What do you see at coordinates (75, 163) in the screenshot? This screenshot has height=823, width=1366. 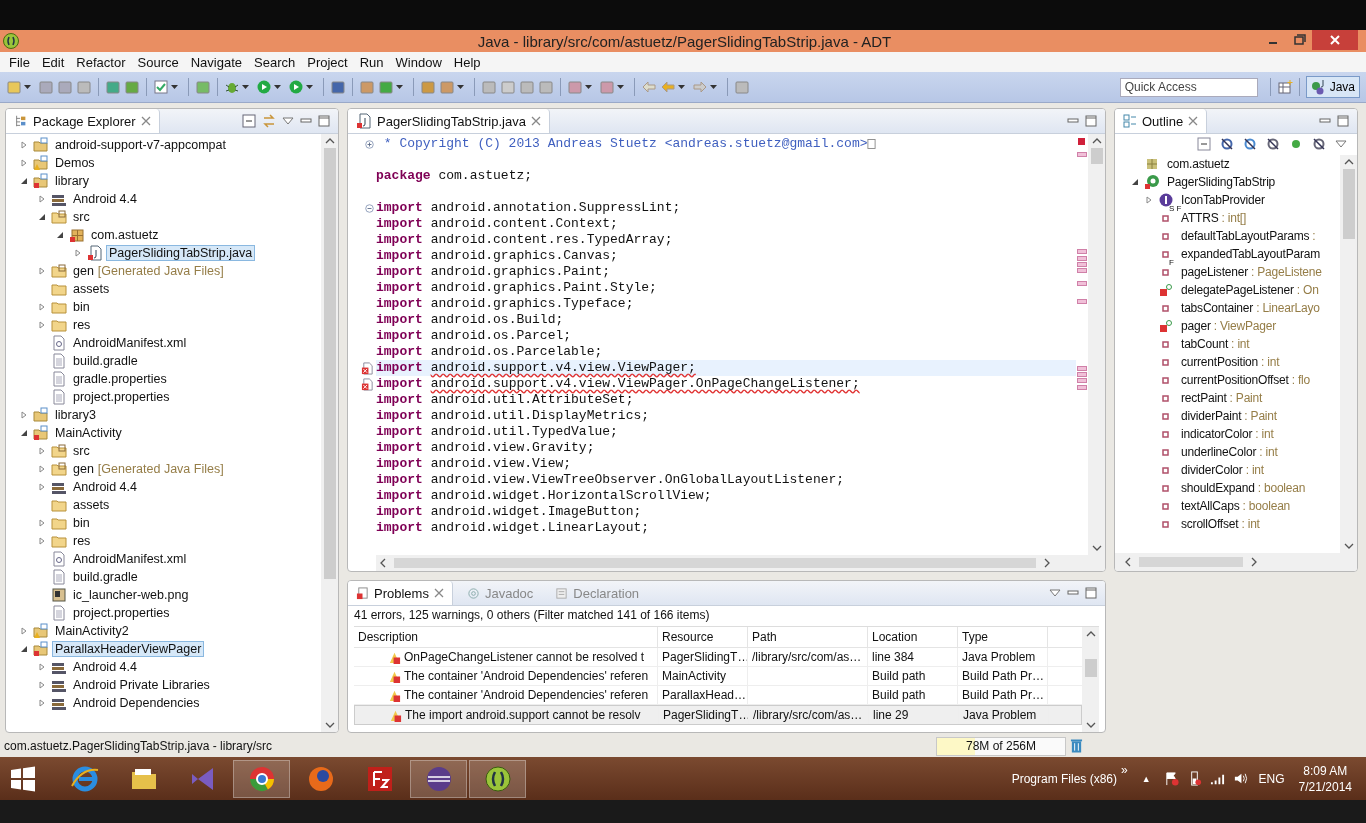 I see `tree-item: Demos` at bounding box center [75, 163].